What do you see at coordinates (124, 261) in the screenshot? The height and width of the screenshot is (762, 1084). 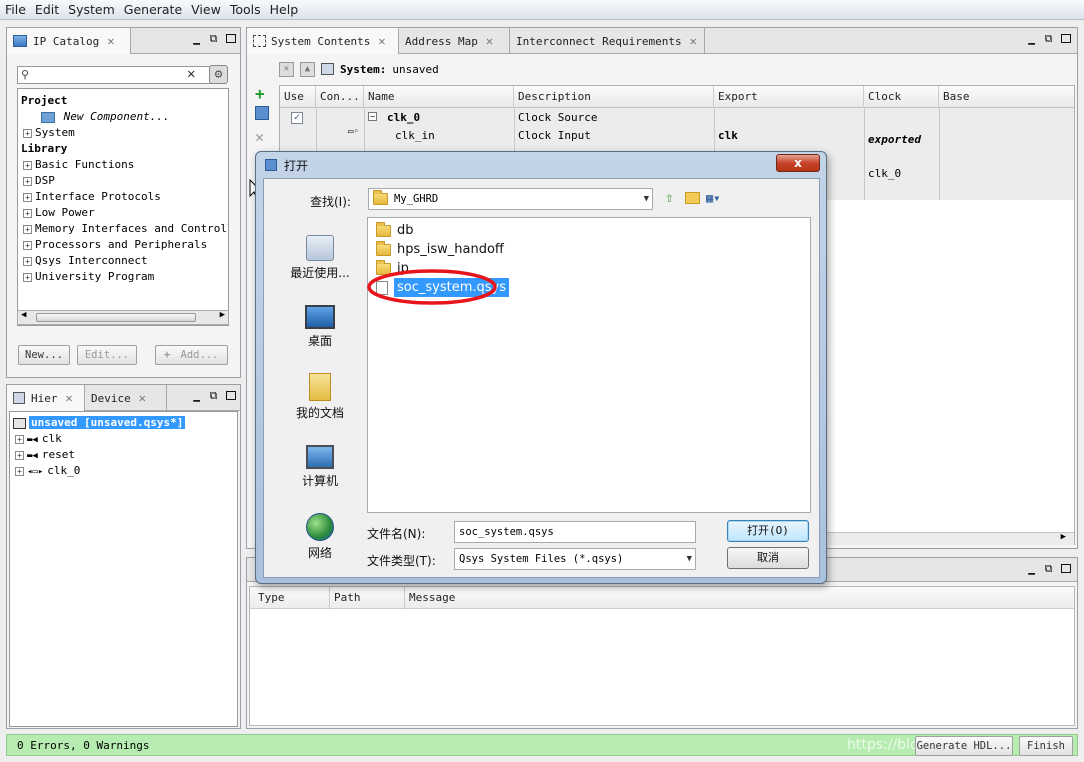 I see `tree-item-qsys-interconnect: + Qsys Interconnect` at bounding box center [124, 261].